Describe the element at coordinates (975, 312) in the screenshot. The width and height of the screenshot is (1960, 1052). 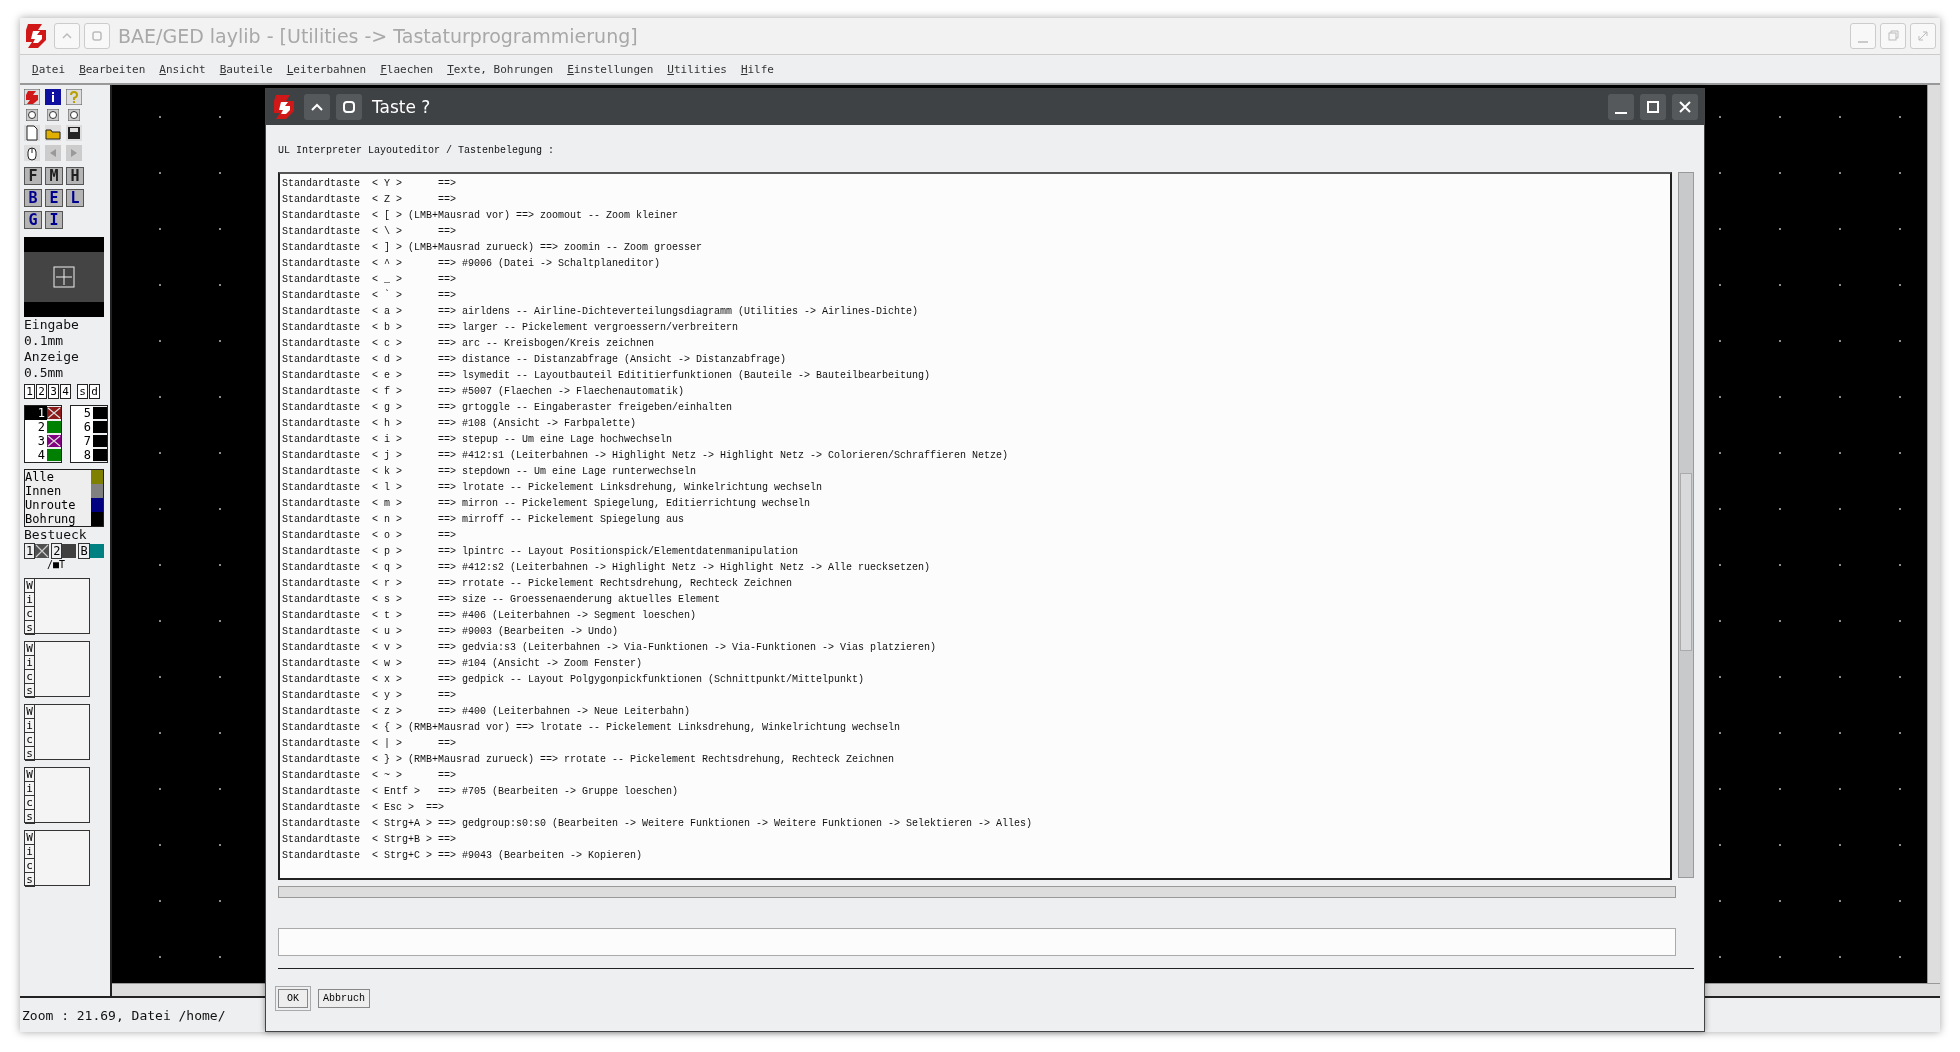
I see `key-binding-line: Standardtaste < a > ==> airldens -- Airline-Dichteverteilungsdiagramm (Utilities -> Airlines-Dichte)` at that location.